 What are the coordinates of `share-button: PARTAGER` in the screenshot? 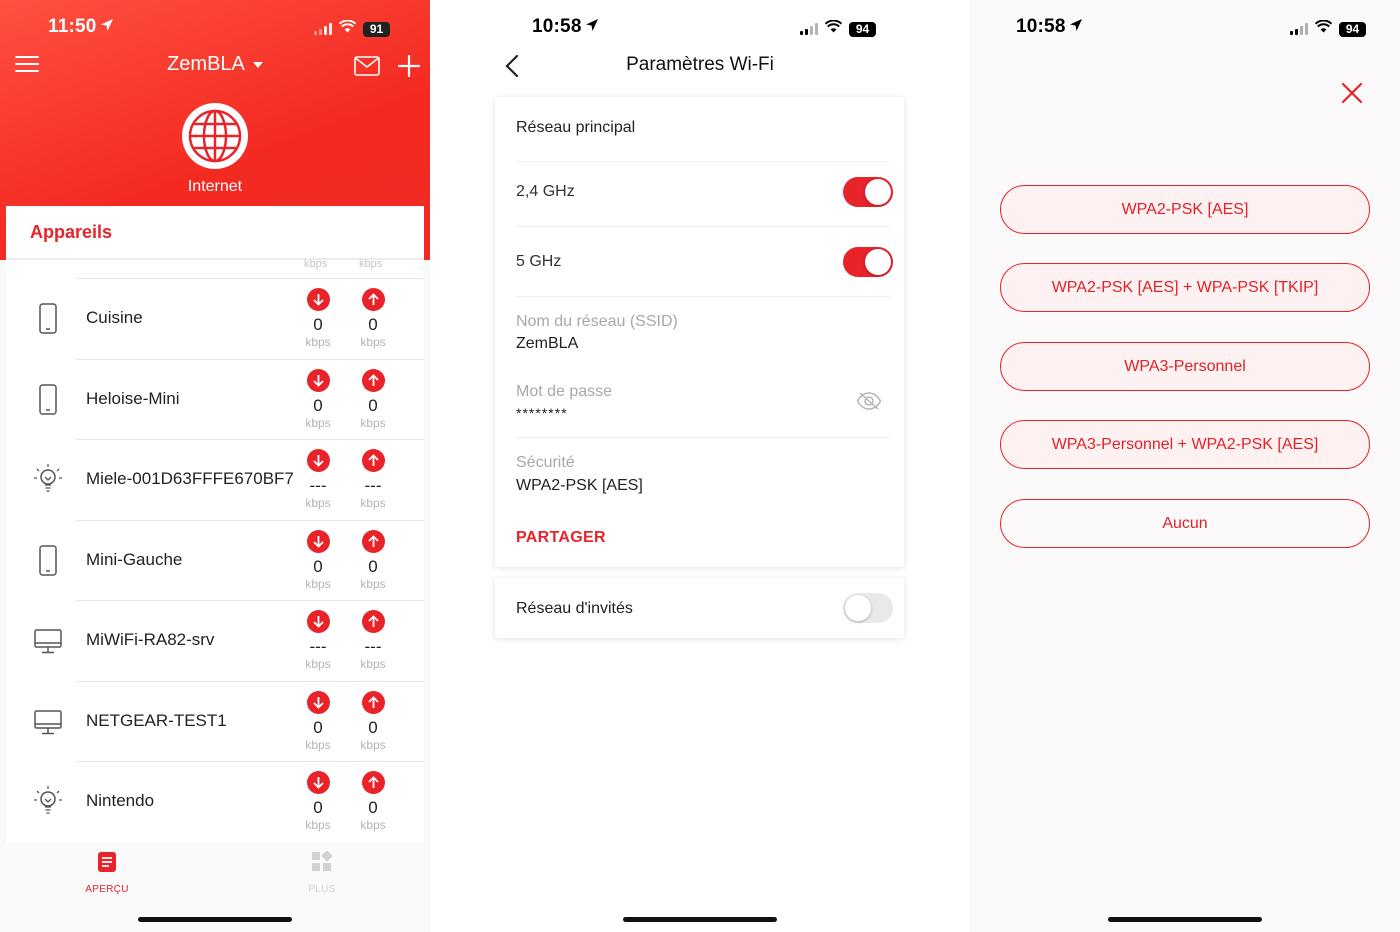 It's located at (561, 538).